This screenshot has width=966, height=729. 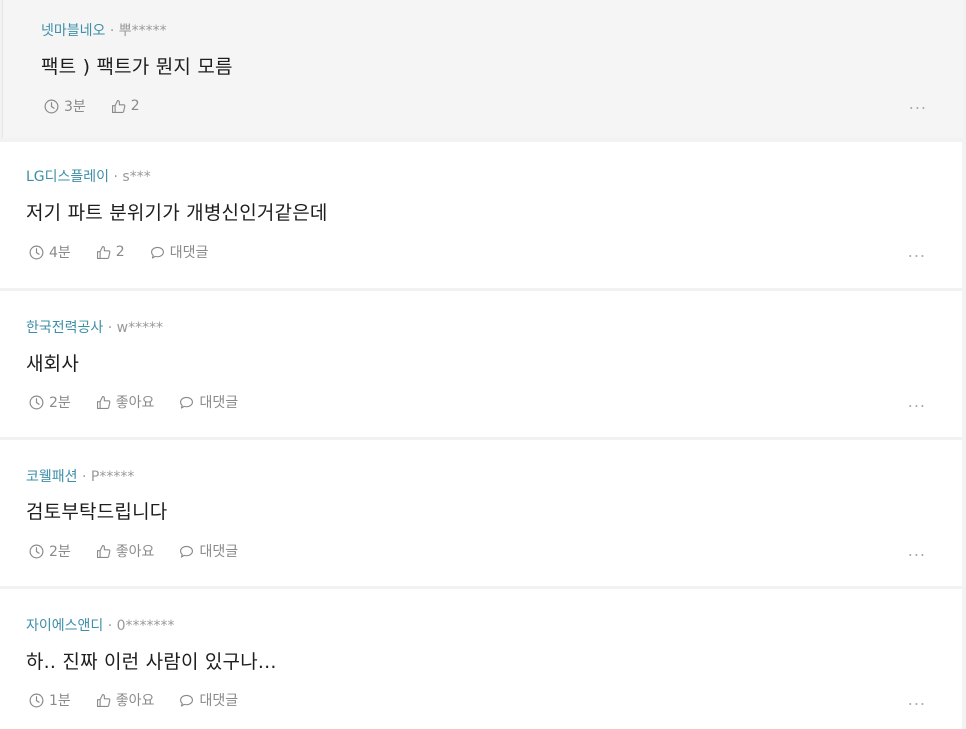 I want to click on comment-actions: 3분 2, so click(x=103, y=106).